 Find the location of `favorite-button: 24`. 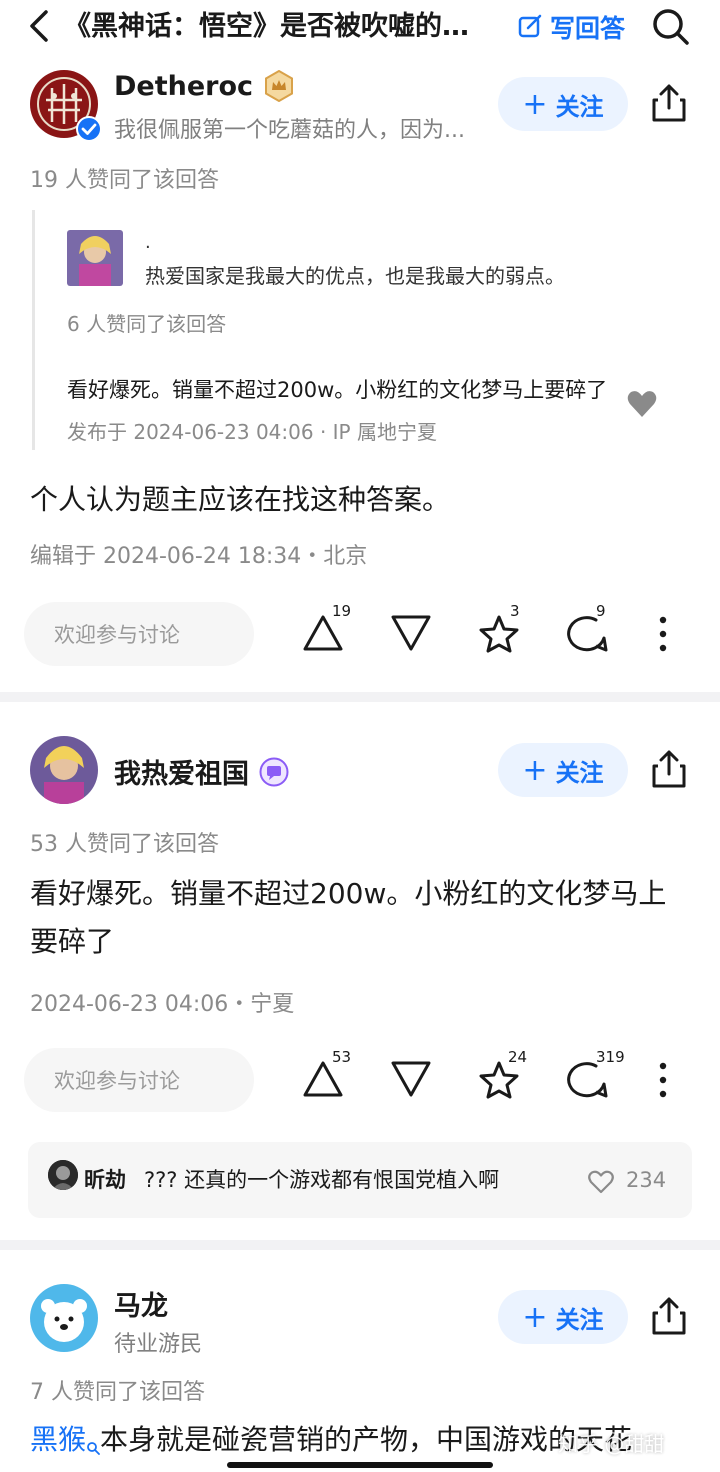

favorite-button: 24 is located at coordinates (503, 1076).